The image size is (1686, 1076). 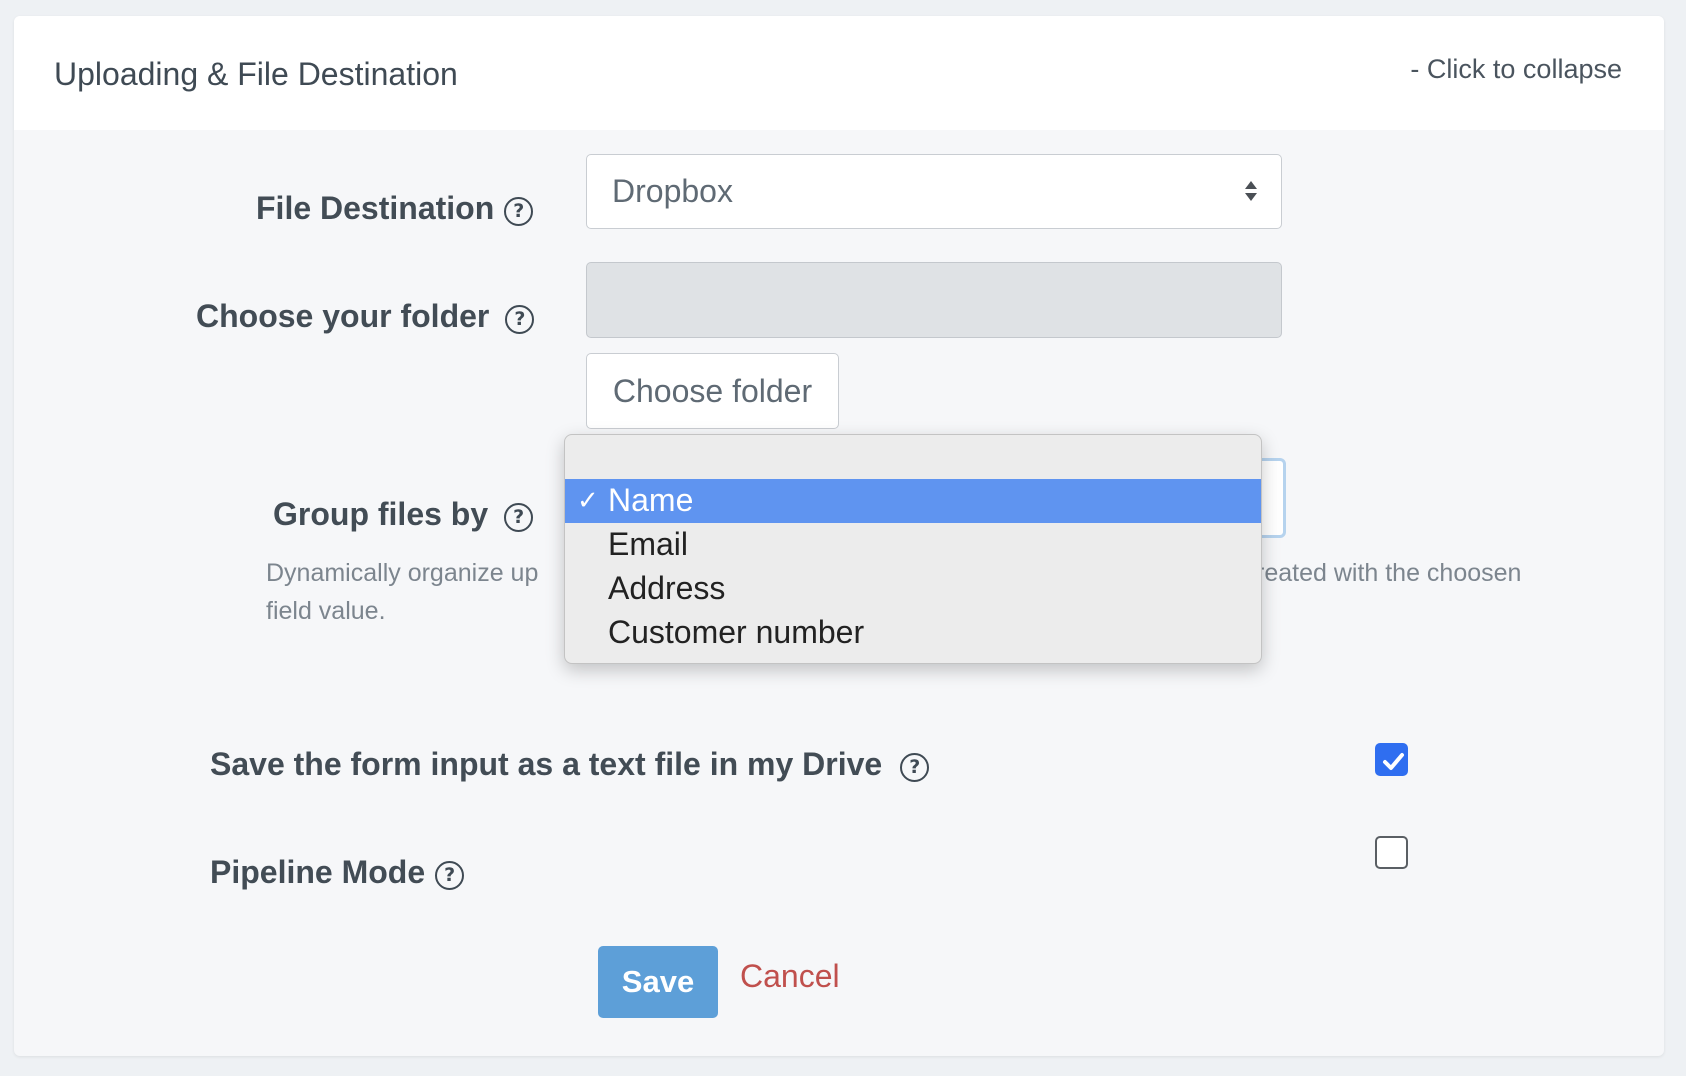 What do you see at coordinates (1391, 852) in the screenshot?
I see `pipeline-mode-checkbox` at bounding box center [1391, 852].